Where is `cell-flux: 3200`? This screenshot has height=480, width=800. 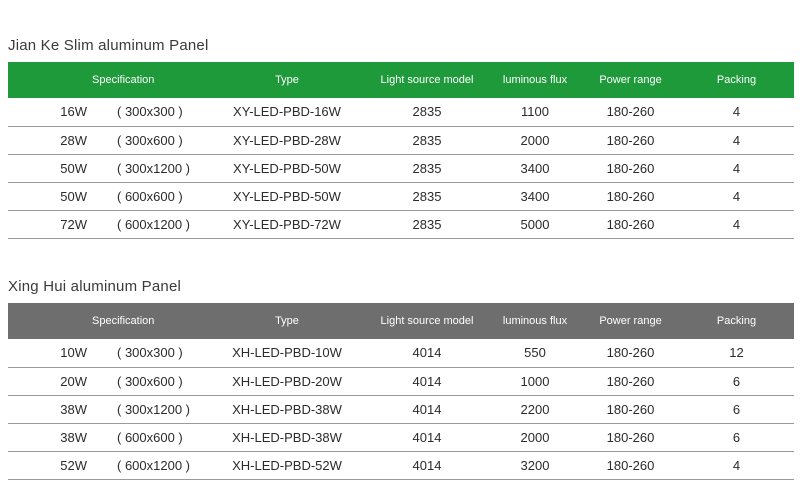 cell-flux: 3200 is located at coordinates (535, 465).